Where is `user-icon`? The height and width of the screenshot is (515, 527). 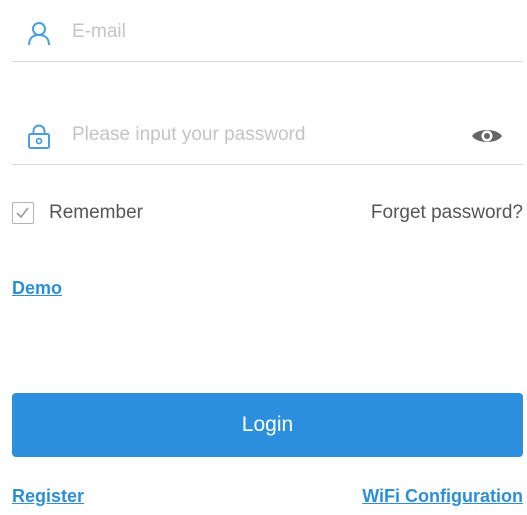 user-icon is located at coordinates (39, 34).